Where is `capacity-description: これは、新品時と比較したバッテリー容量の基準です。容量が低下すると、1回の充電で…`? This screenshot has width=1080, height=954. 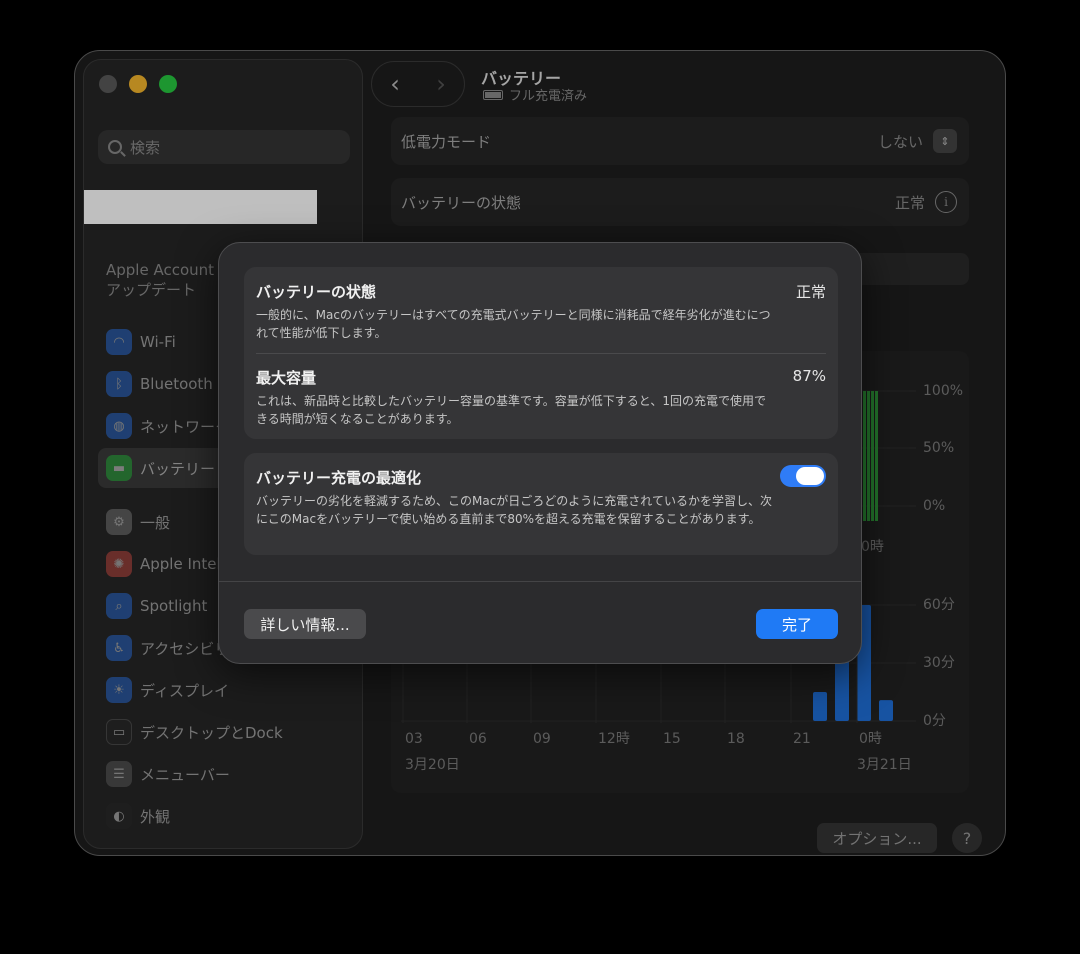 capacity-description: これは、新品時と比較したバッテリー容量の基準です。容量が低下すると、1回の充電で… is located at coordinates (511, 410).